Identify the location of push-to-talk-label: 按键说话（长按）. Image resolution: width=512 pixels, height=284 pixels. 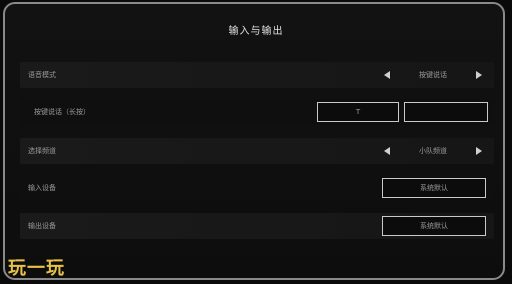
(62, 112).